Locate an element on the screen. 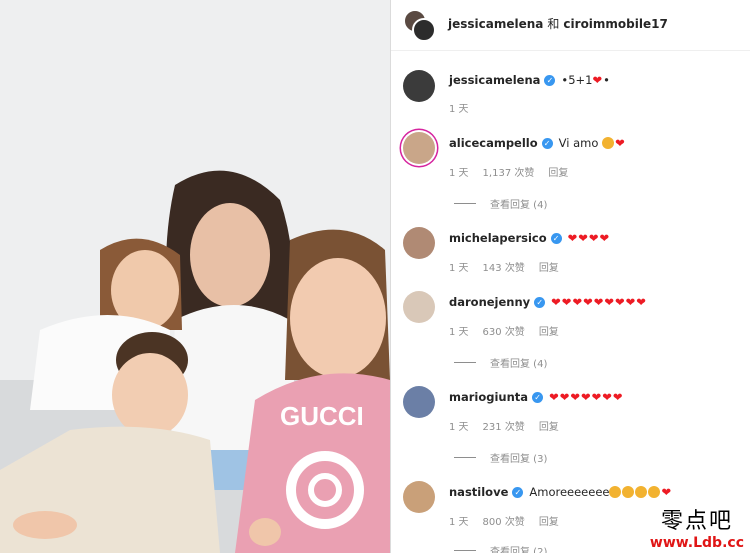 The width and height of the screenshot is (750, 553). hearts-emoji: ❤❤❤❤❤❤❤❤❤ is located at coordinates (599, 302).